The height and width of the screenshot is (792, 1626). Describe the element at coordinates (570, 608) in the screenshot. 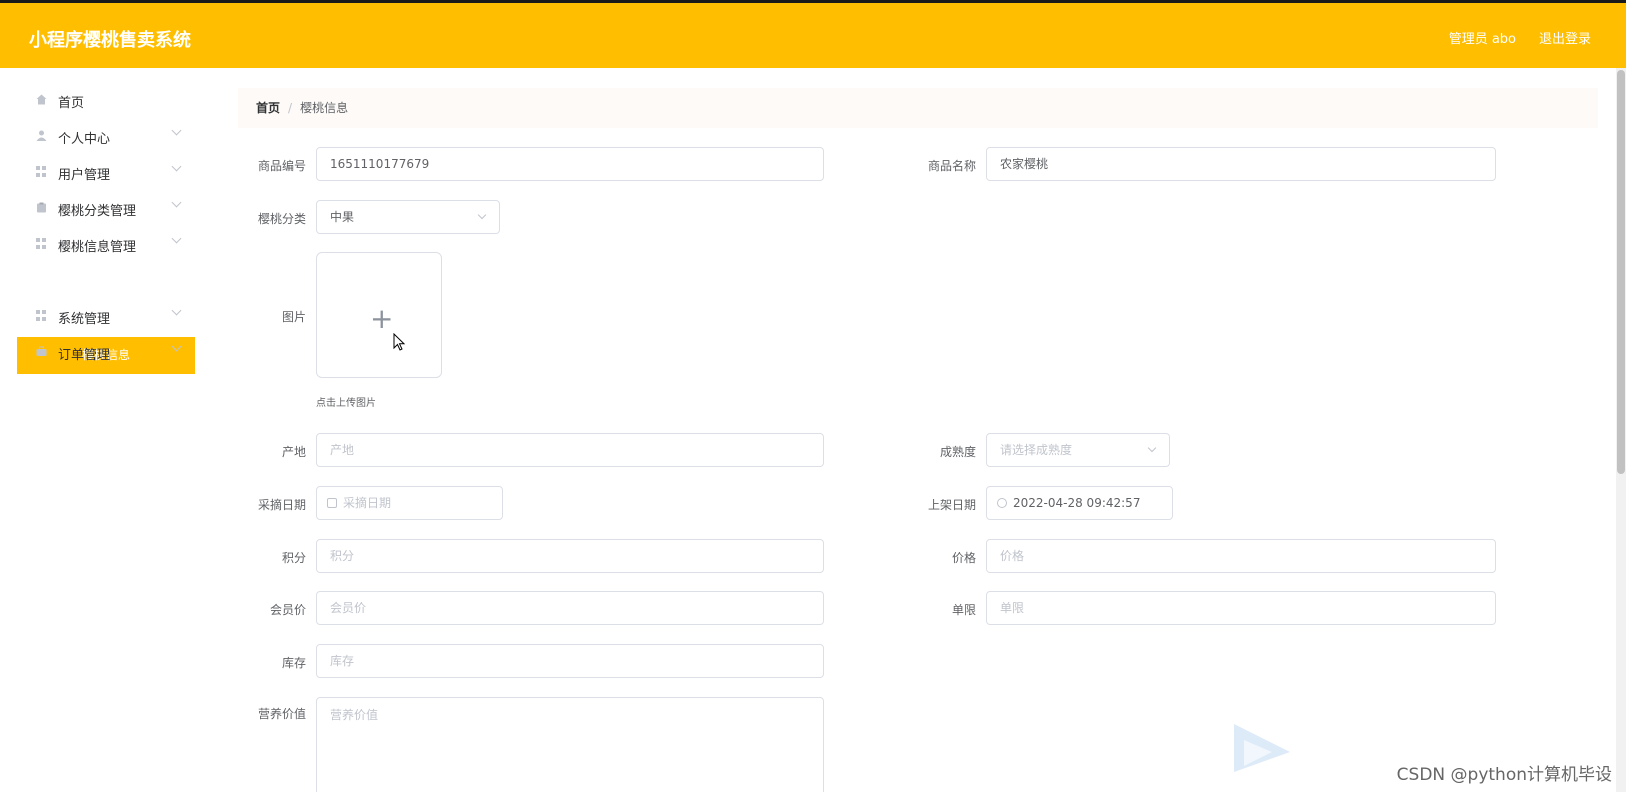

I see `member-price-input: 会员价` at that location.